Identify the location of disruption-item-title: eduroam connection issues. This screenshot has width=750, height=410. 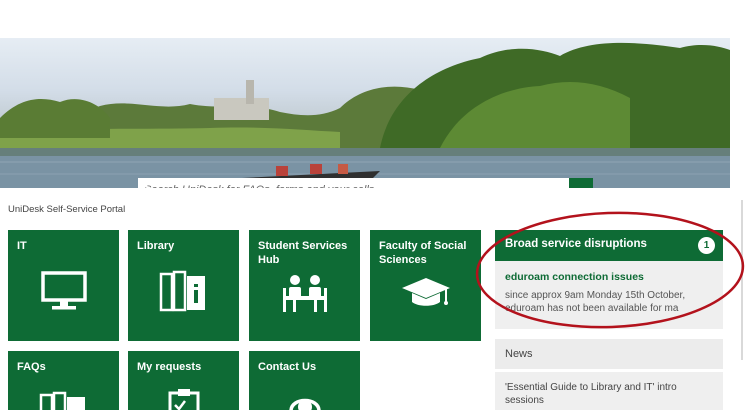
(609, 277).